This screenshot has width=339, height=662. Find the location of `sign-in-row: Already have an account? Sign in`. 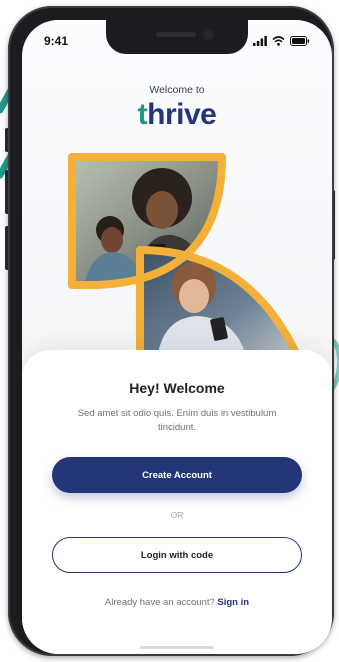

sign-in-row: Already have an account? Sign in is located at coordinates (177, 602).